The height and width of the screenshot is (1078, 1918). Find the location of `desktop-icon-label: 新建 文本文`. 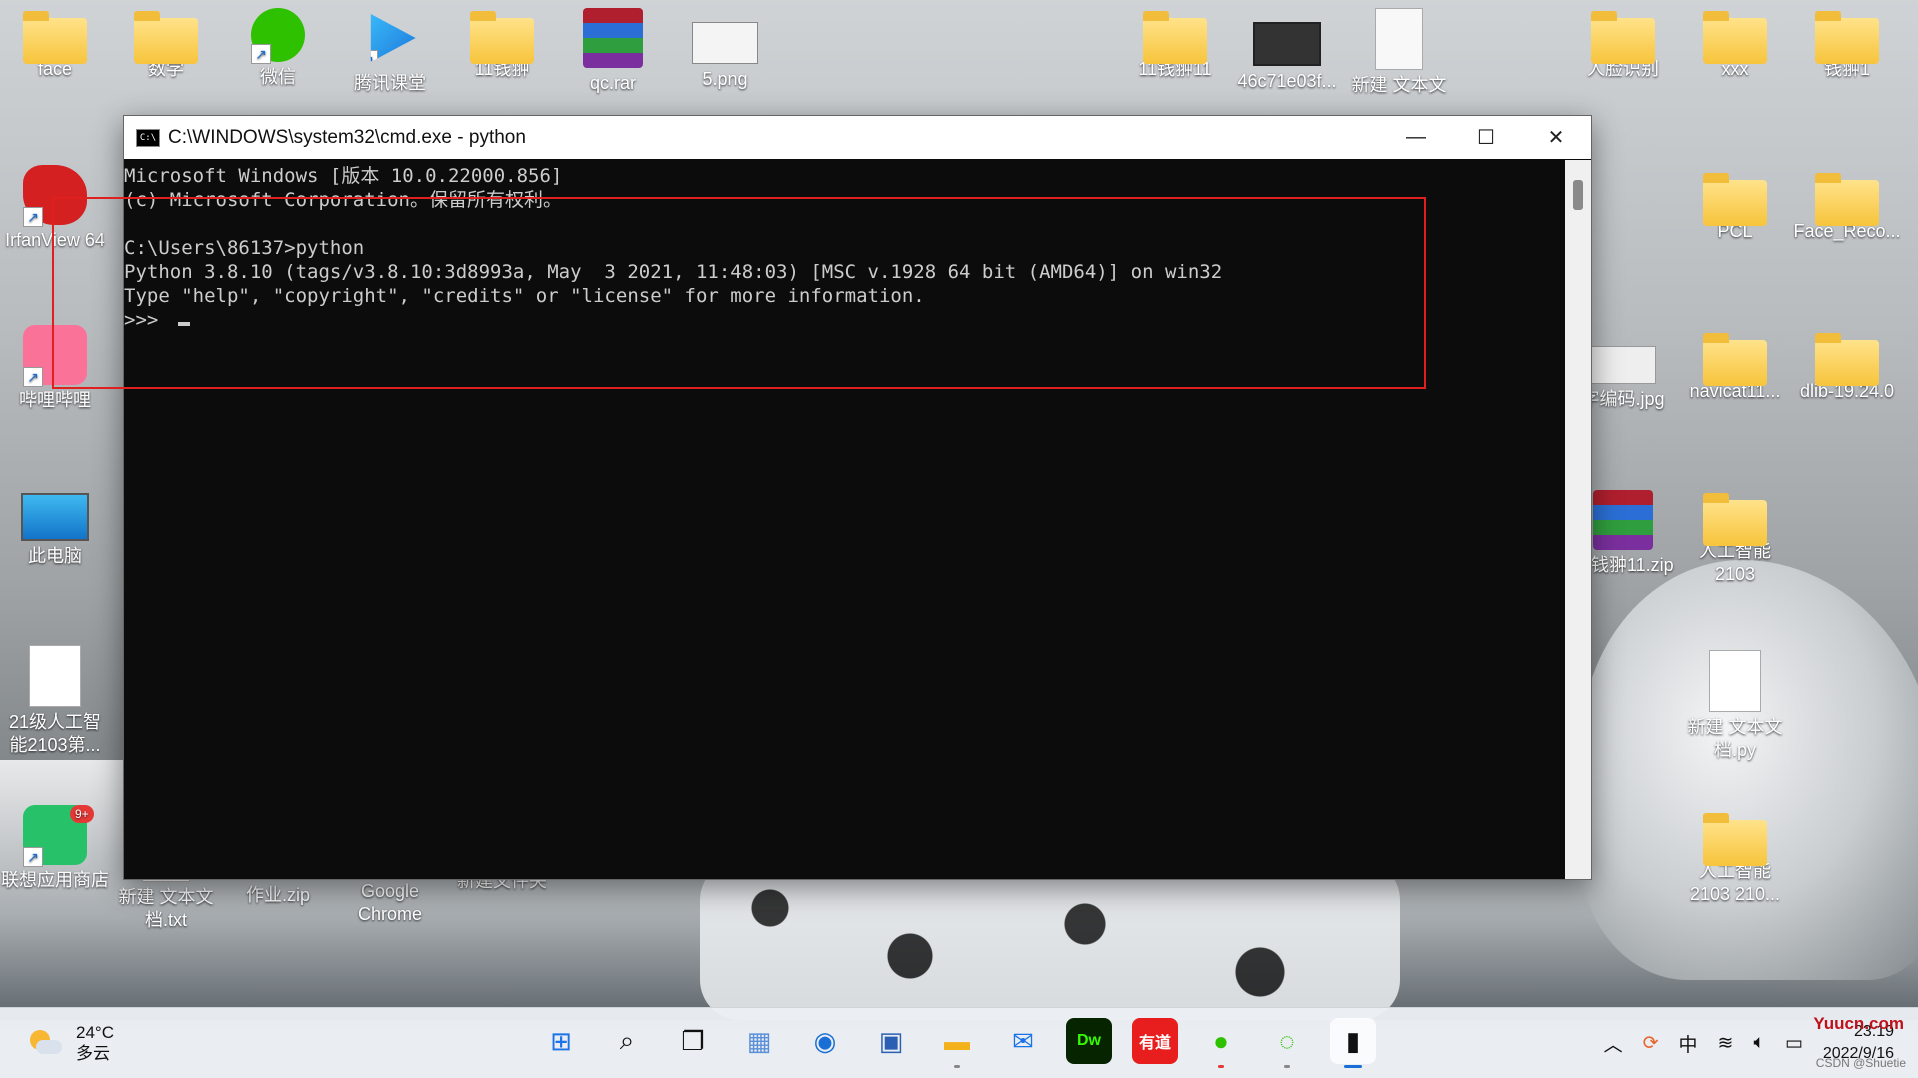

desktop-icon-label: 新建 文本文 is located at coordinates (1399, 85).